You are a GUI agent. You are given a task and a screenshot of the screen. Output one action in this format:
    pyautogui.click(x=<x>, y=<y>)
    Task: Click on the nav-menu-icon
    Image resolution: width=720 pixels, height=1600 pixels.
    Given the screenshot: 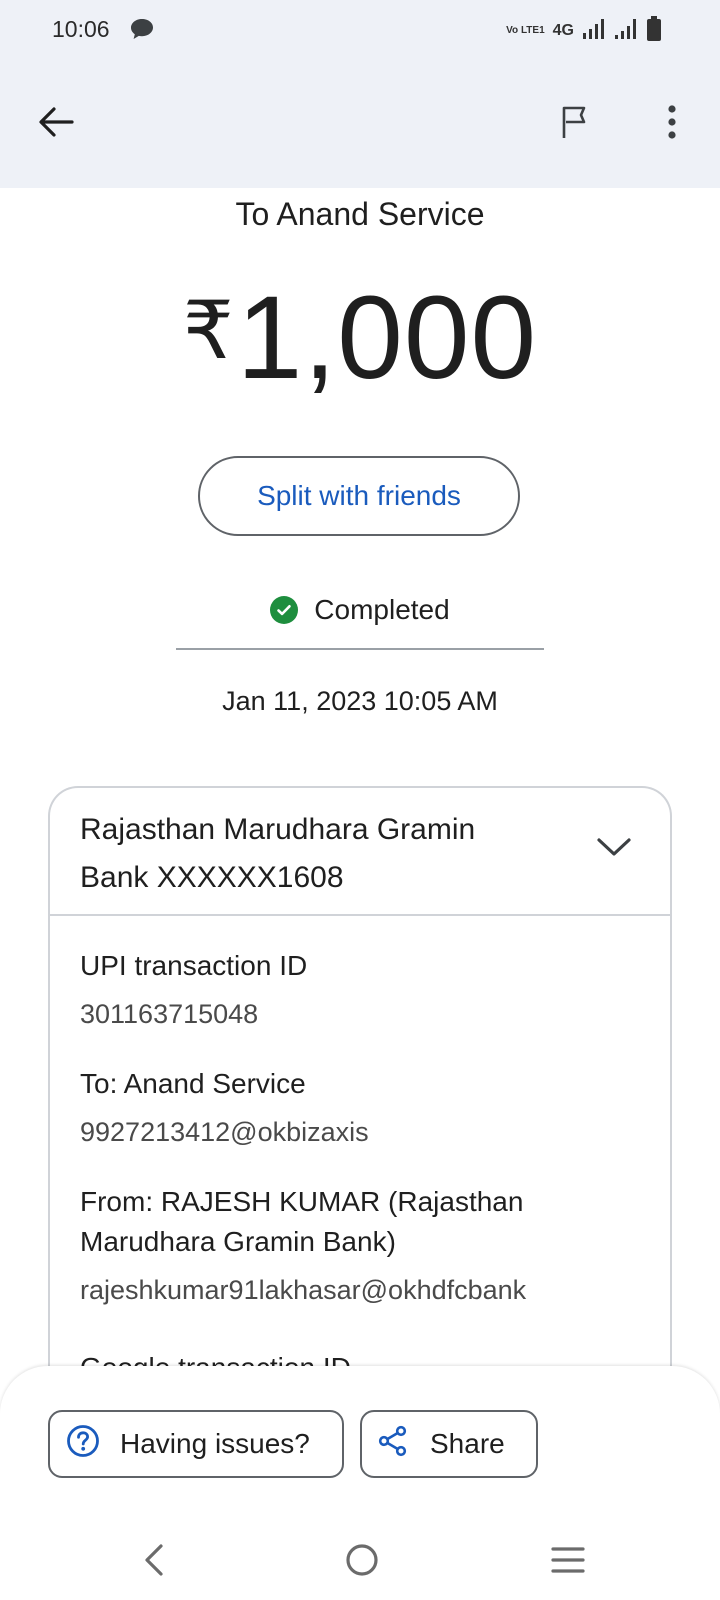 What is the action you would take?
    pyautogui.click(x=568, y=1560)
    